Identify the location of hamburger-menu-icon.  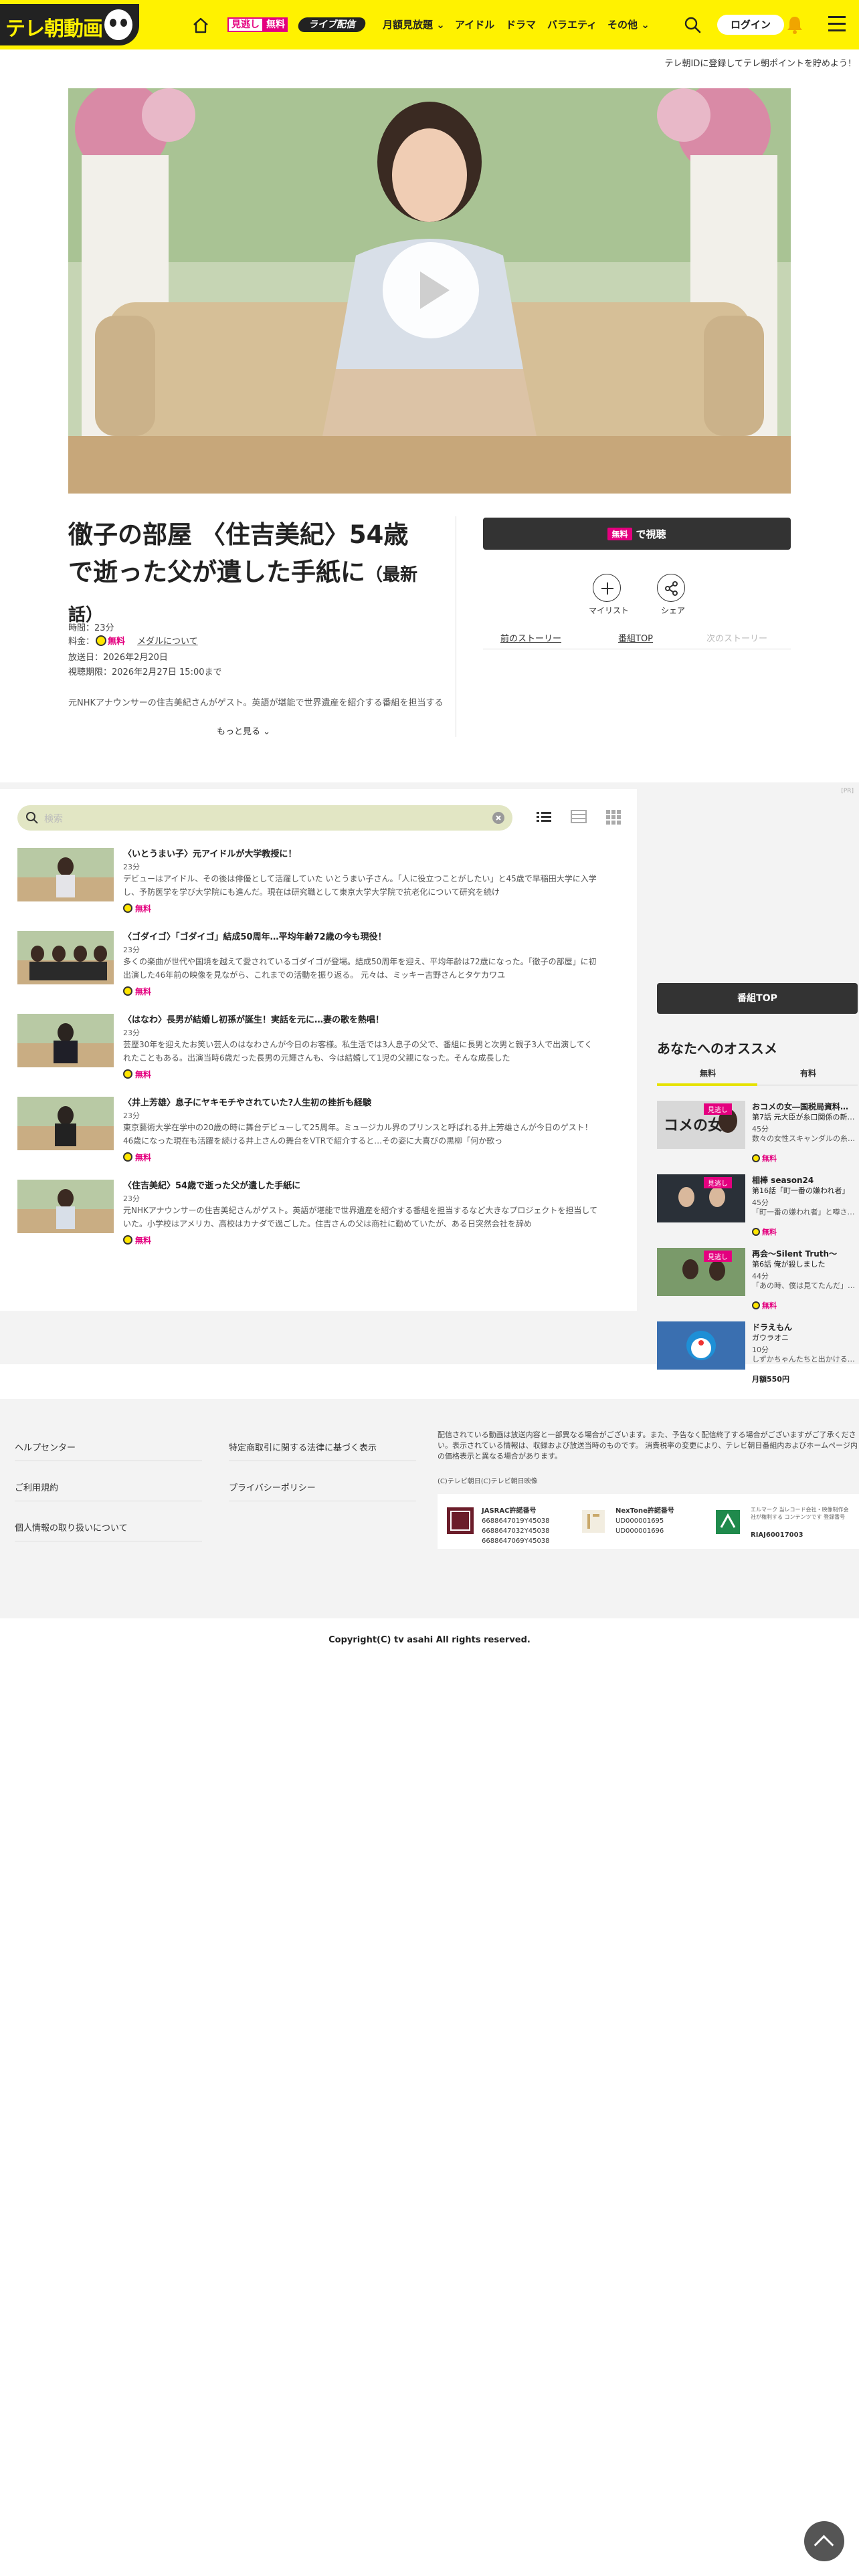
(838, 24).